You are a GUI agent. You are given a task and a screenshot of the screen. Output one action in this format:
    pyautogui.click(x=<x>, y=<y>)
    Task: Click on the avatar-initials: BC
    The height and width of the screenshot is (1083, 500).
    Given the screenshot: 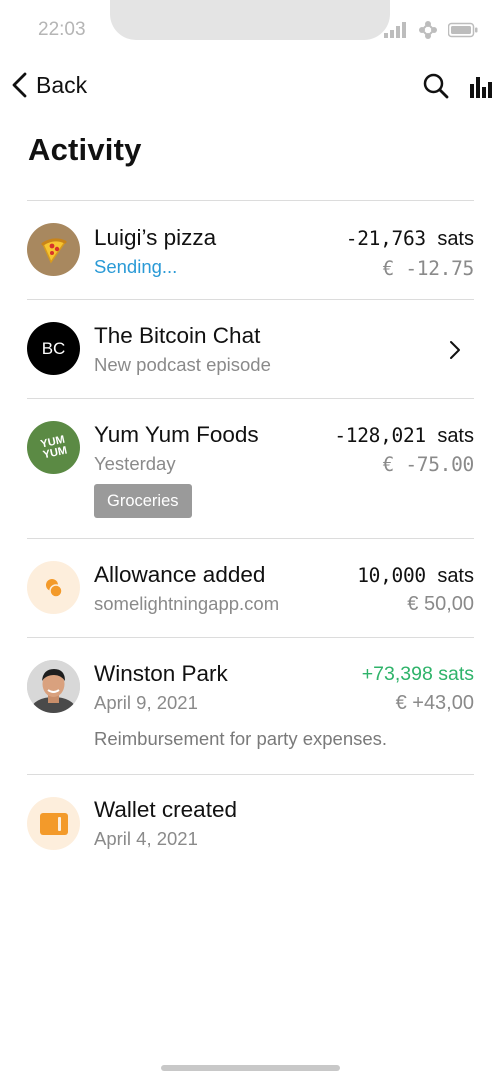 What is the action you would take?
    pyautogui.click(x=53, y=348)
    